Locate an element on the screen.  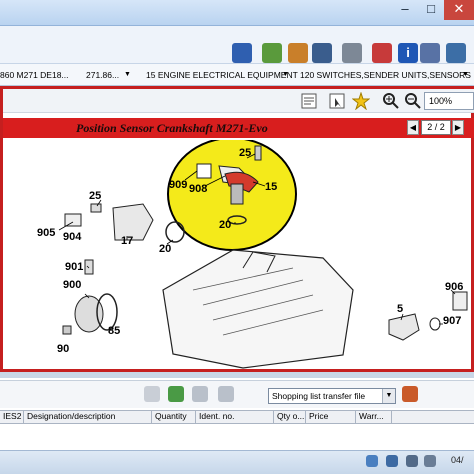
parts-table-body is located at coordinates (237, 437).